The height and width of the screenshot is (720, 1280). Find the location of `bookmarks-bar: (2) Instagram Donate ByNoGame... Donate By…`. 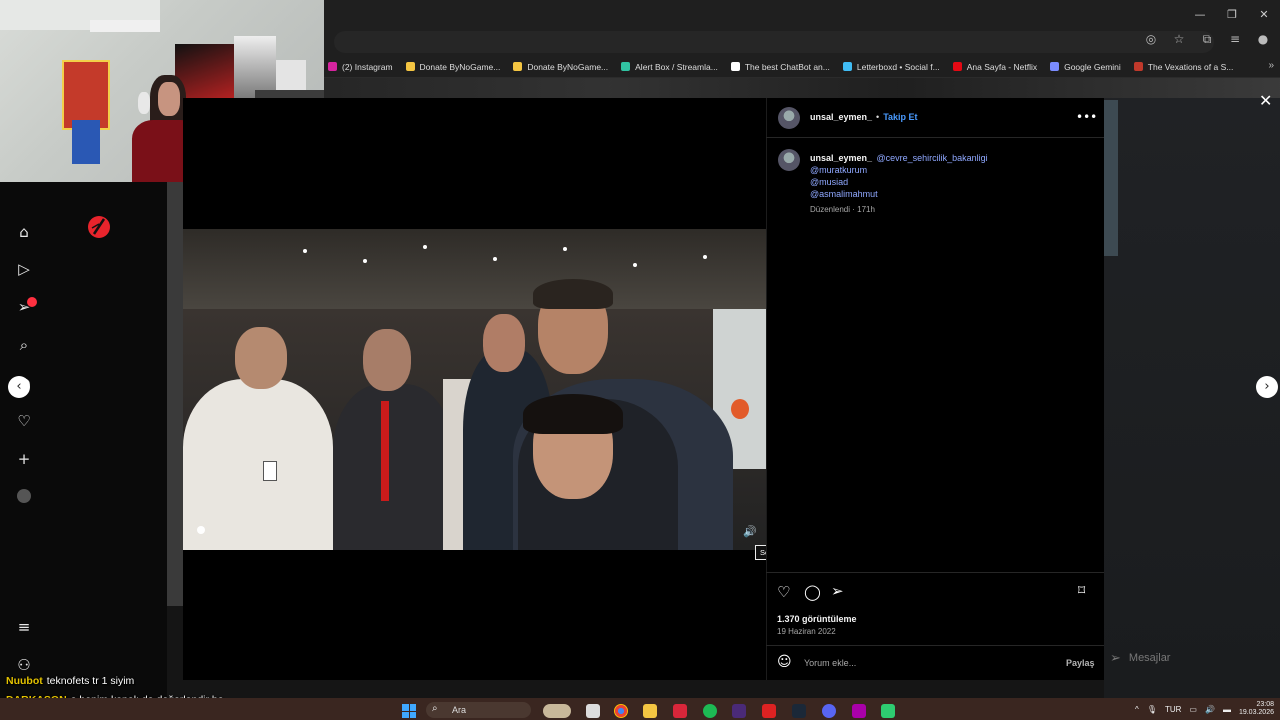

bookmarks-bar: (2) Instagram Donate ByNoGame... Donate By… is located at coordinates (802, 67).